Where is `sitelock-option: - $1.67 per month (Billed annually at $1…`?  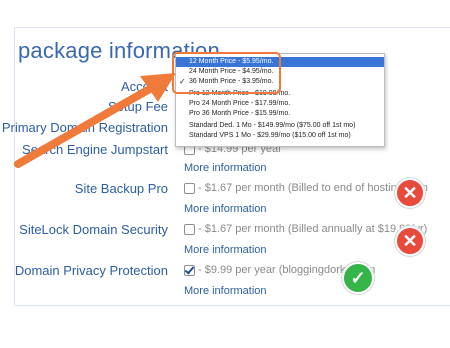
sitelock-option: - $1.67 per month (Billed annually at $1… is located at coordinates (305, 229).